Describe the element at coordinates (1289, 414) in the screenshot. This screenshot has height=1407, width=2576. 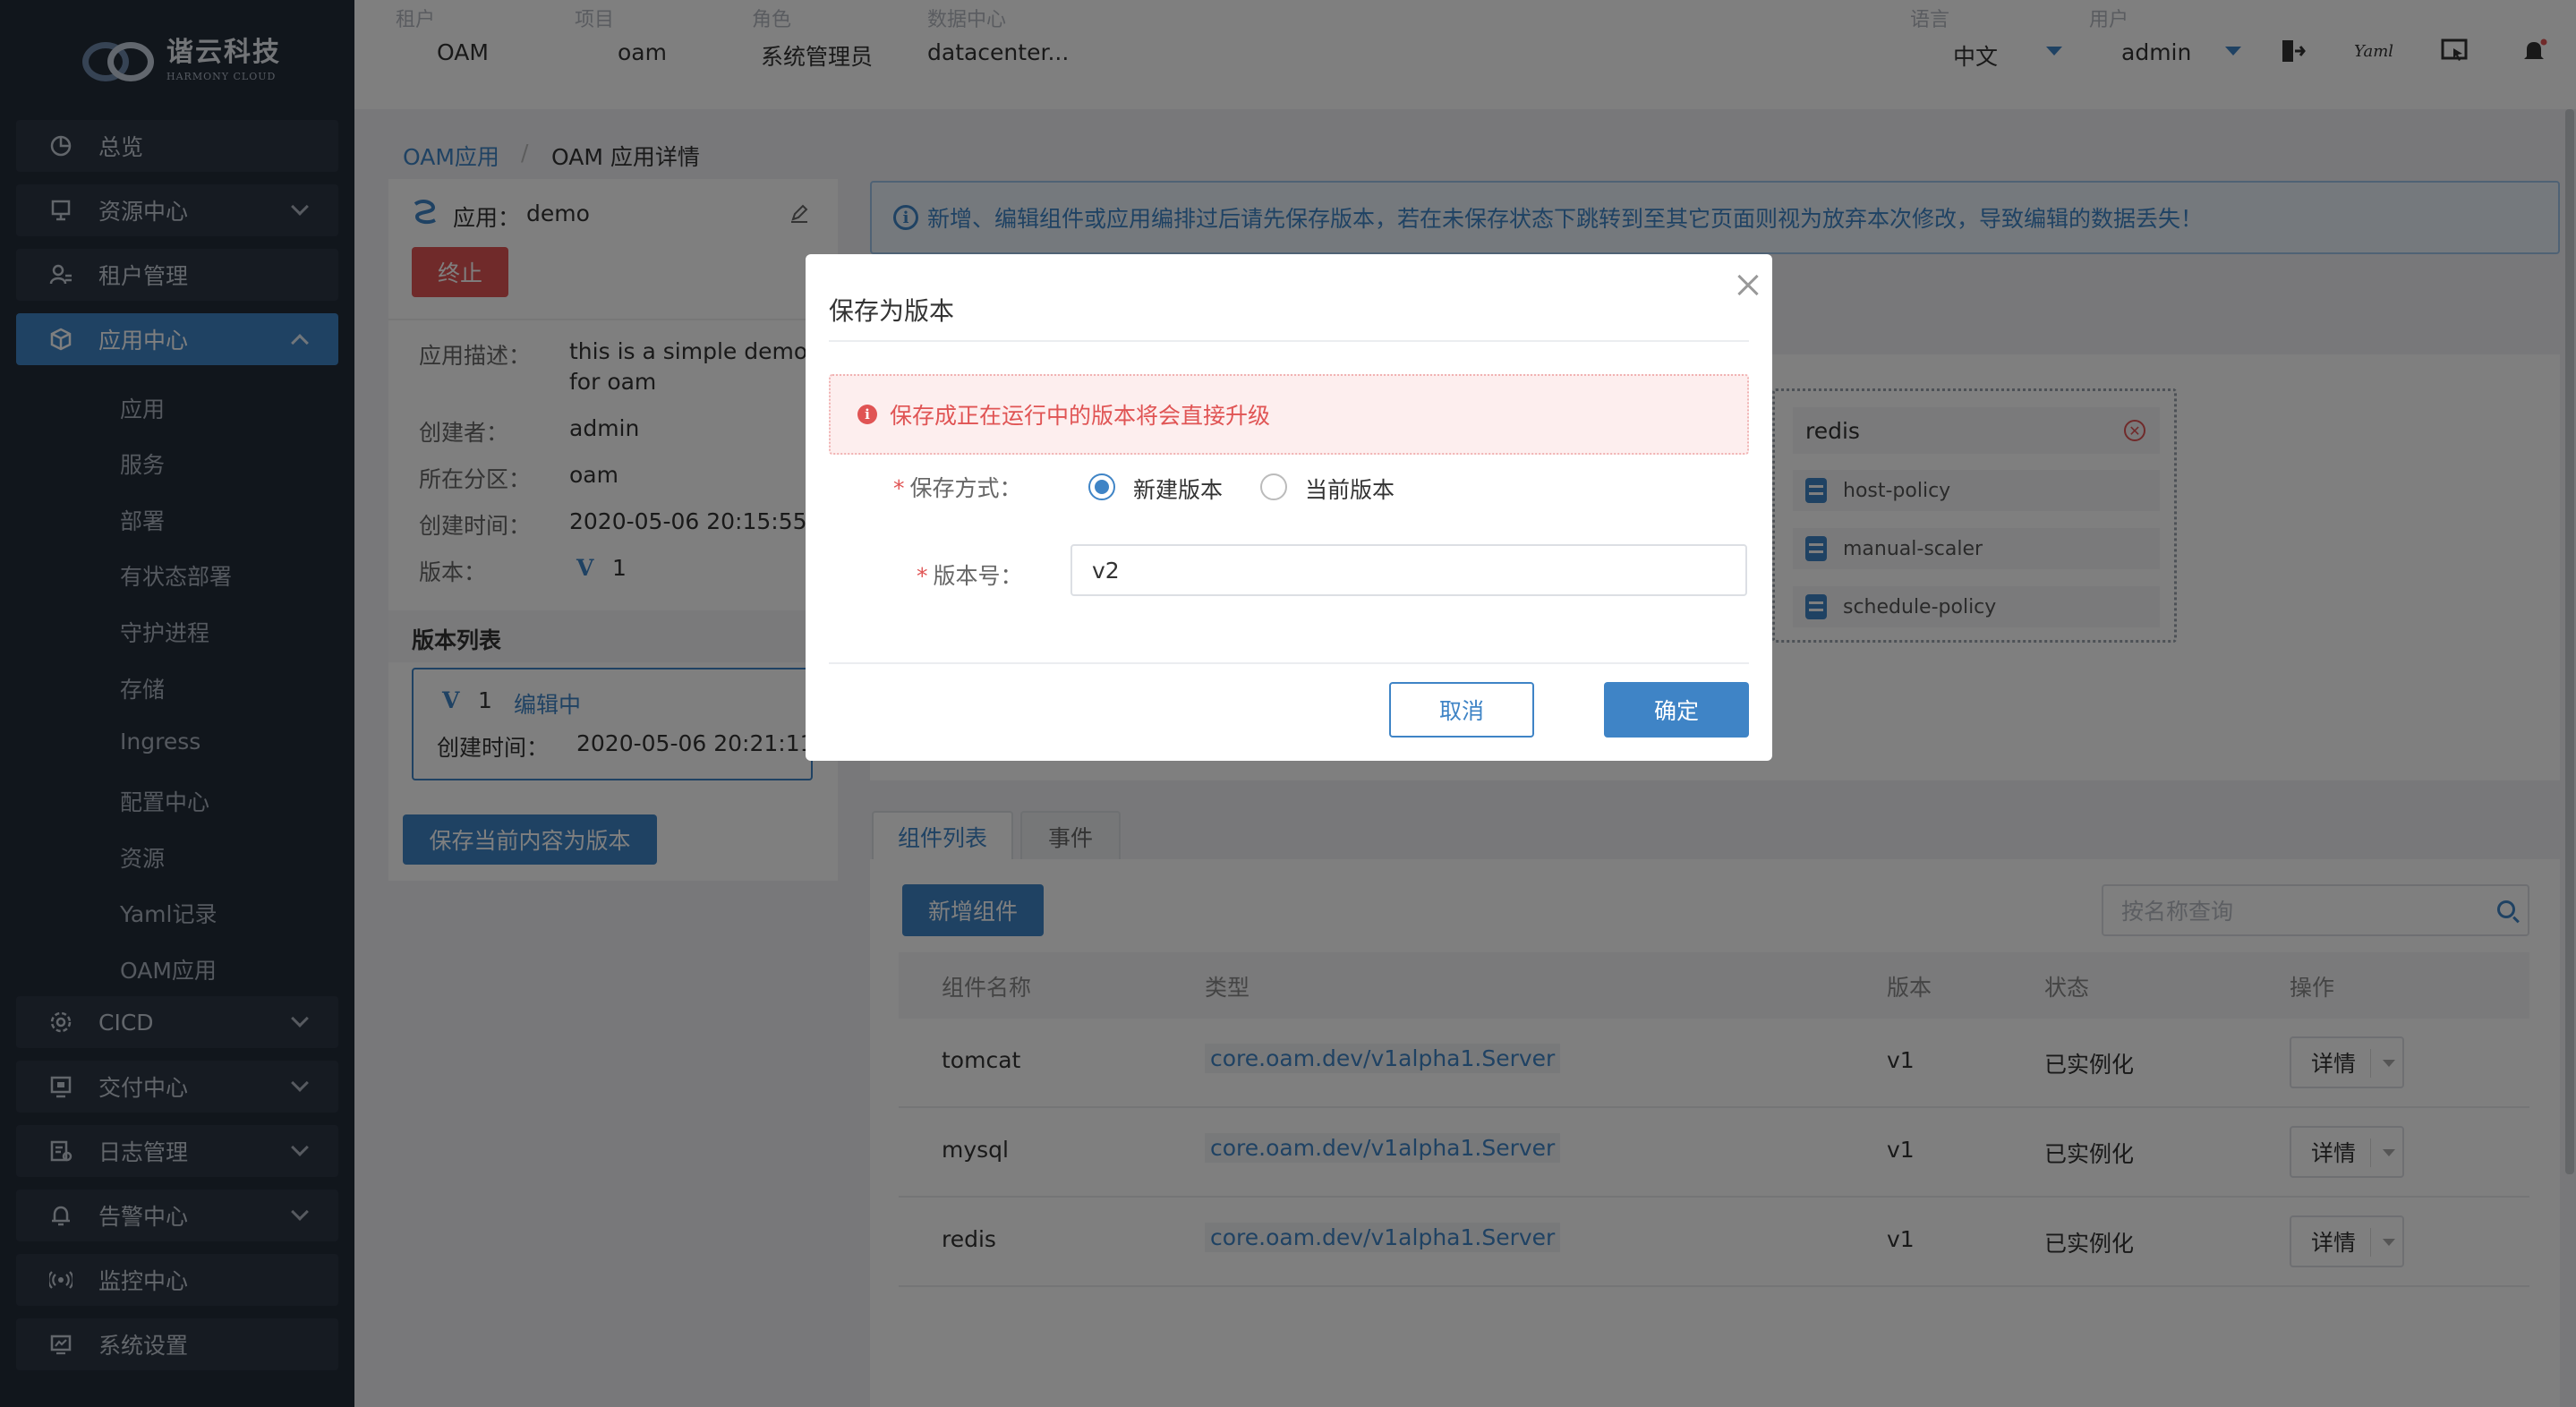
I see `warning-alert: i 保存成正在运行中的版本将会直接升级` at that location.